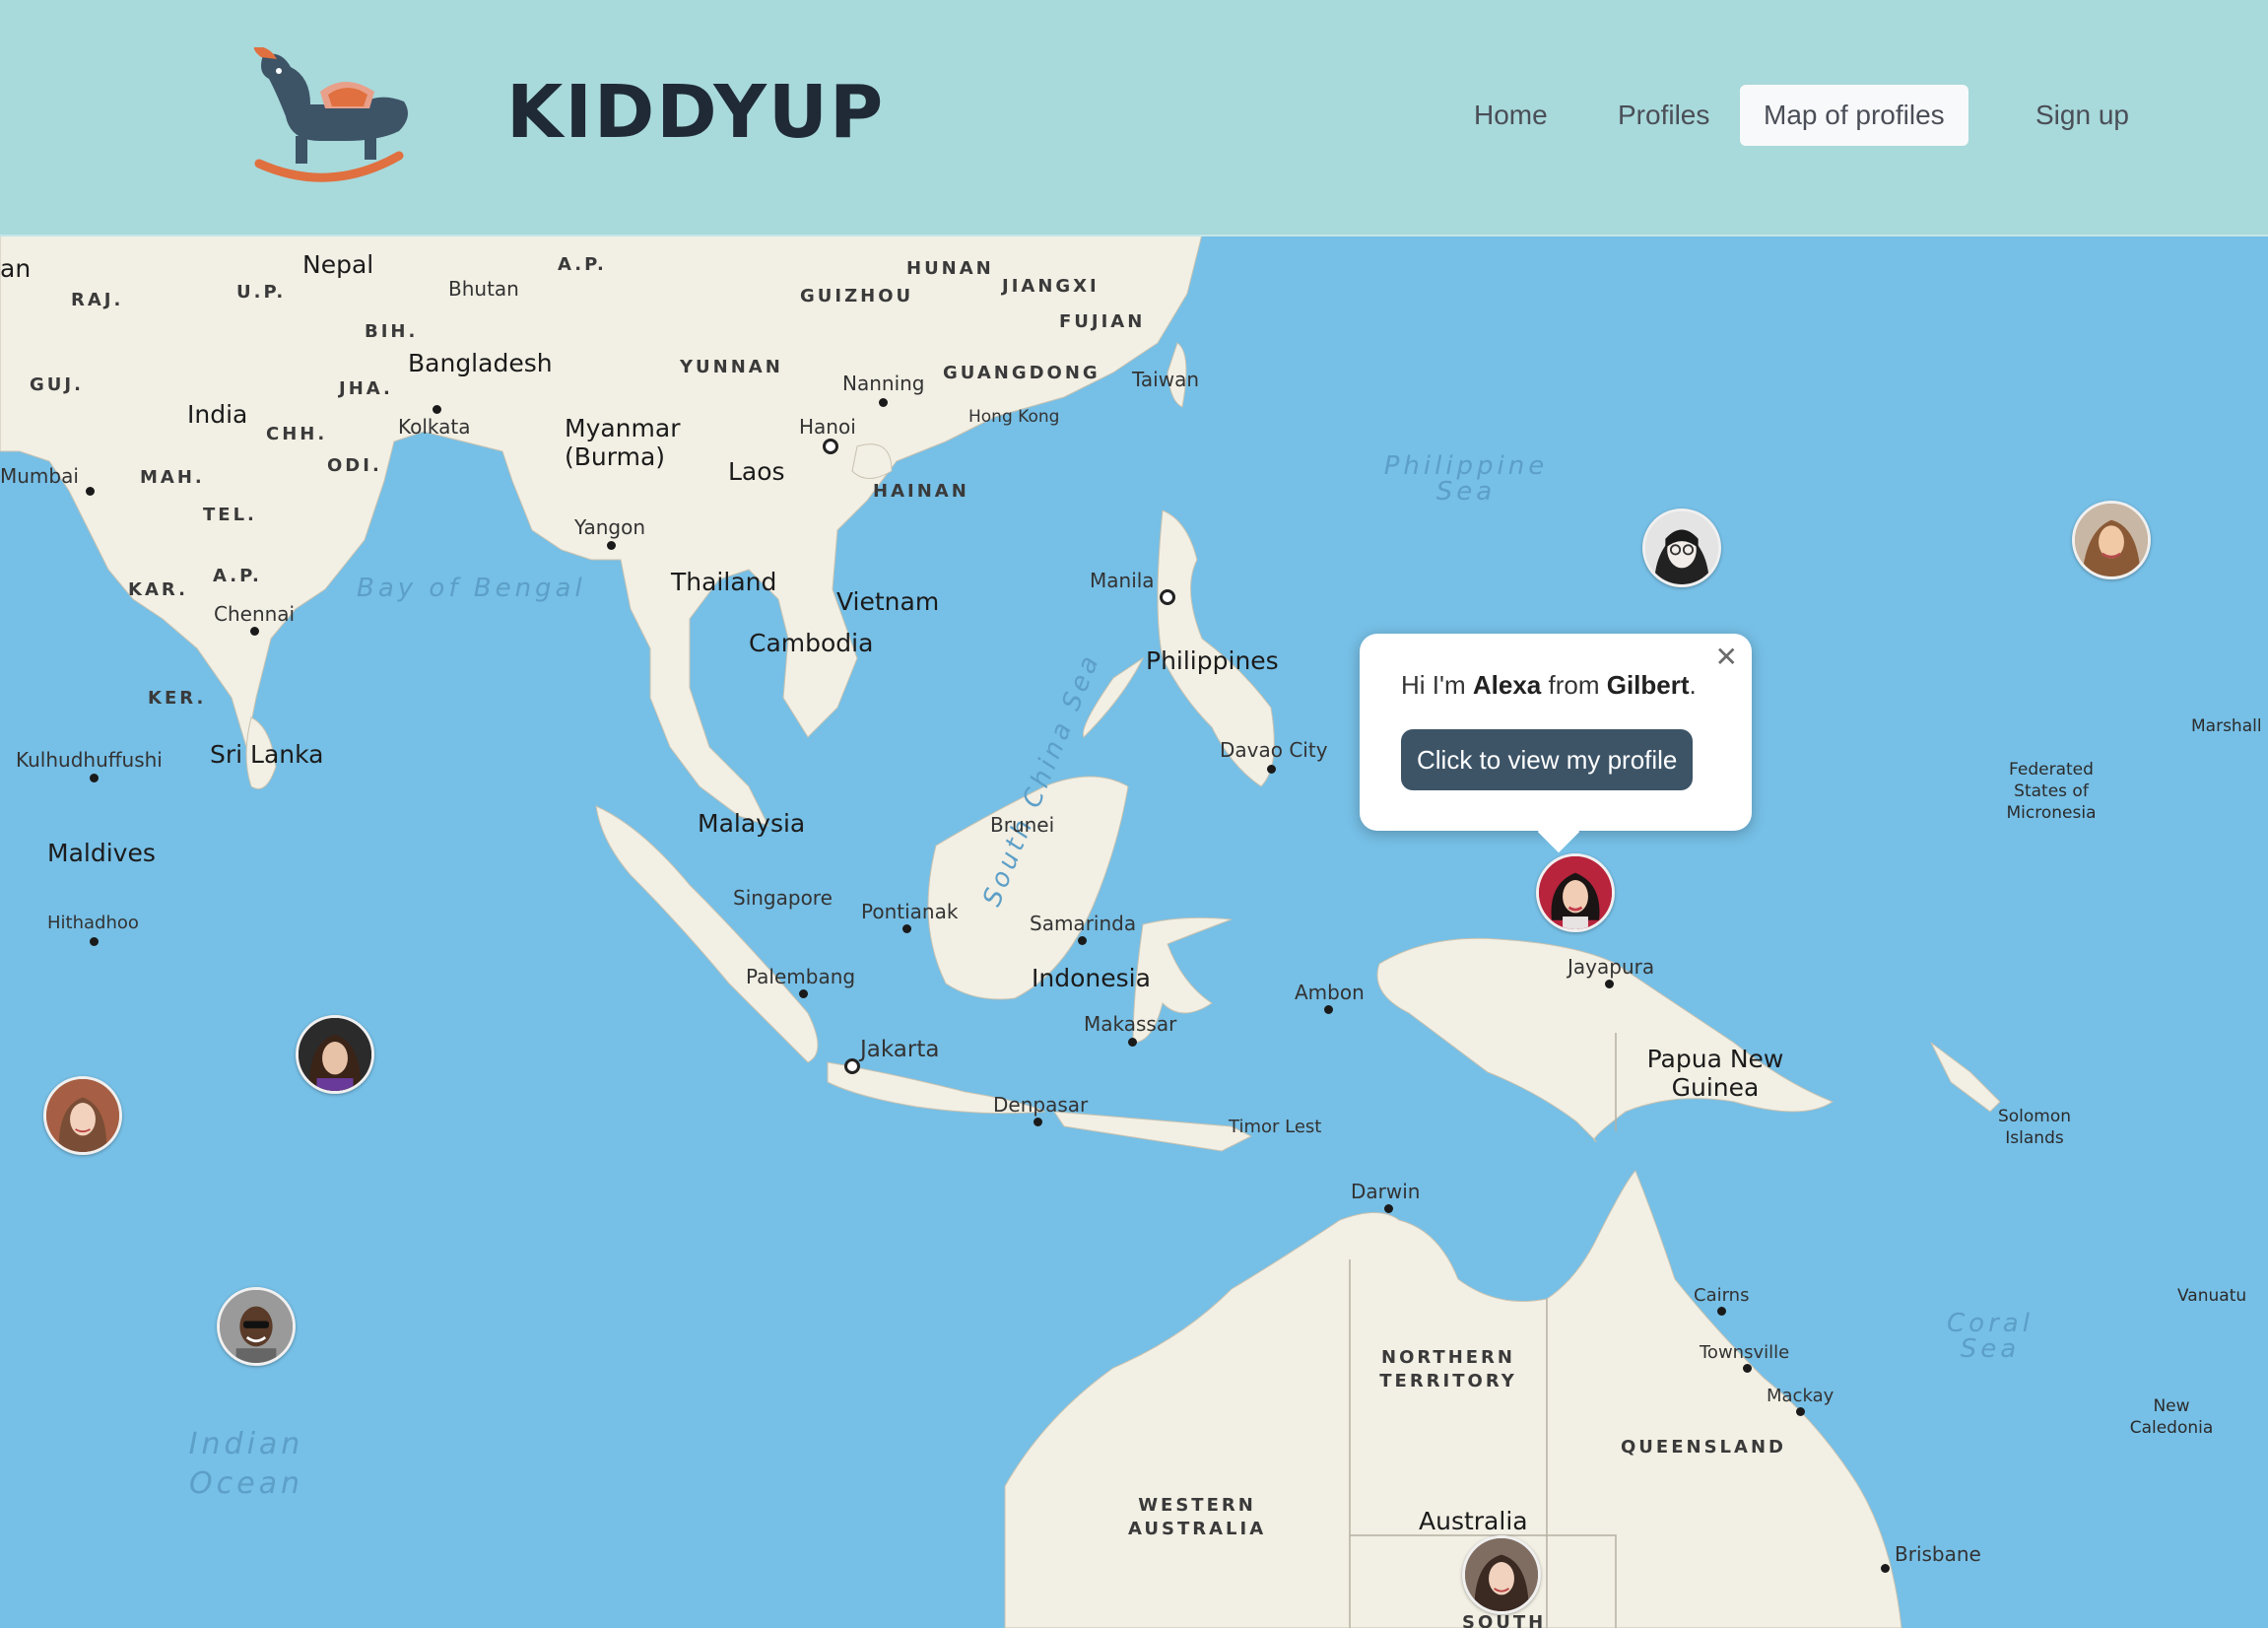 The image size is (2268, 1628). Describe the element at coordinates (1014, 417) in the screenshot. I see `label-city-hong-kong: Hong Kong` at that location.